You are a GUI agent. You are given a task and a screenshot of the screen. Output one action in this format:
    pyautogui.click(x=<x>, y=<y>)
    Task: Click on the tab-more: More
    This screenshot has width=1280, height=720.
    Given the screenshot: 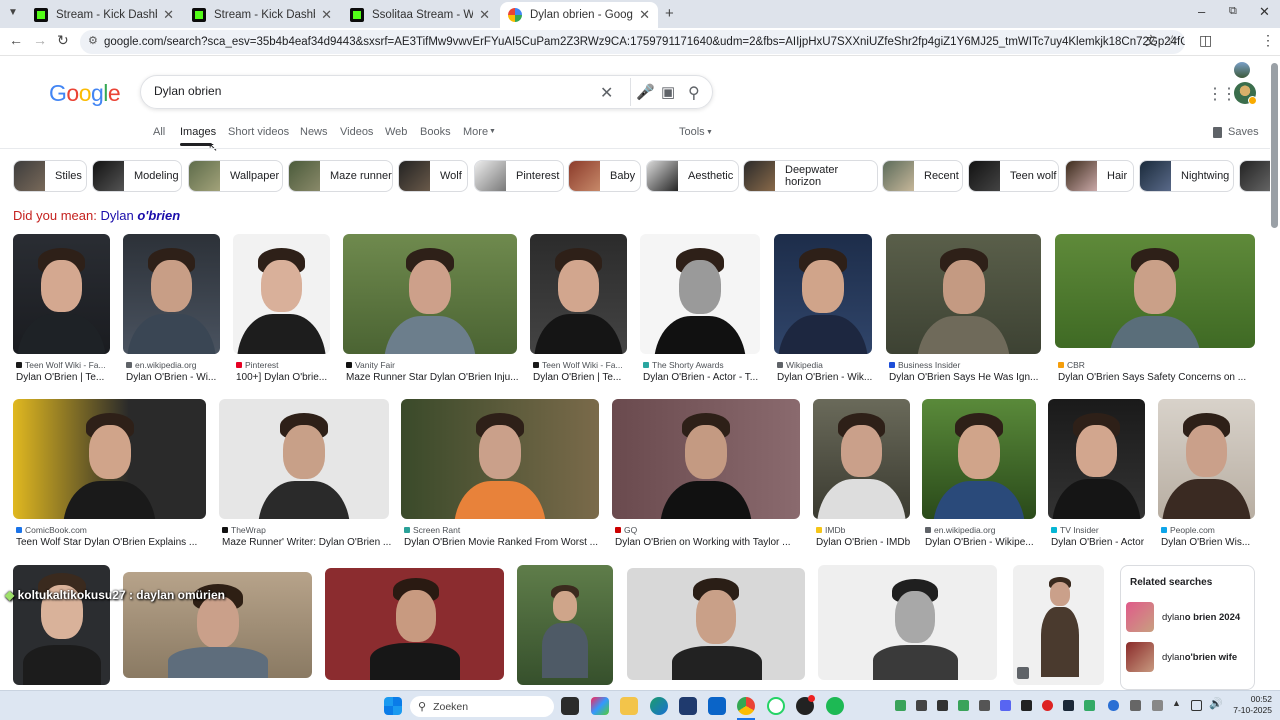 What is the action you would take?
    pyautogui.click(x=475, y=132)
    